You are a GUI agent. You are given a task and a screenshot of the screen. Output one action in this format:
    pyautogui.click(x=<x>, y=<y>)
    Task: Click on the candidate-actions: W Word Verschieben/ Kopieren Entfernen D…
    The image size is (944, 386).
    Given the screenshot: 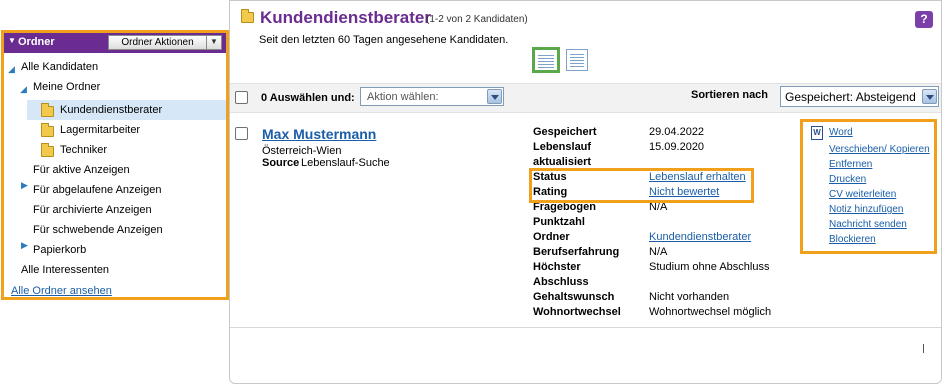 What is the action you would take?
    pyautogui.click(x=868, y=186)
    